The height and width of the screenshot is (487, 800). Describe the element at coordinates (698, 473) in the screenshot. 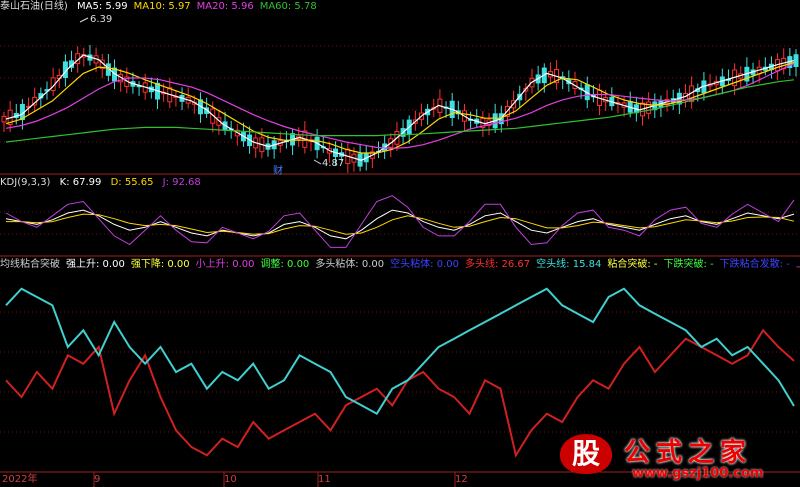

I see `watermark-url: www.gszj100.com` at that location.